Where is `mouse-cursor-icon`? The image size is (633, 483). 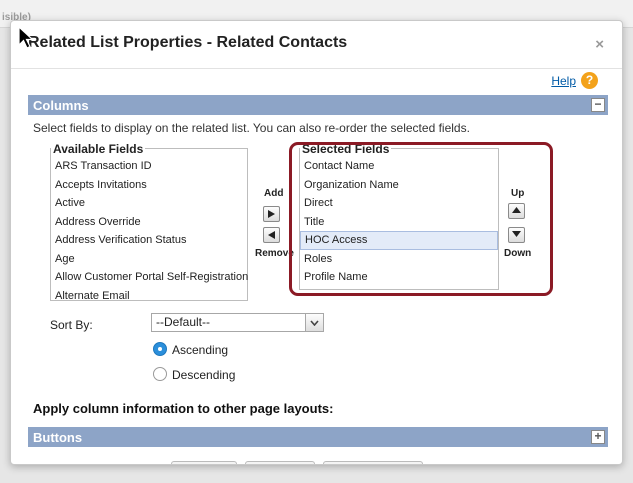
mouse-cursor-icon is located at coordinates (26, 37).